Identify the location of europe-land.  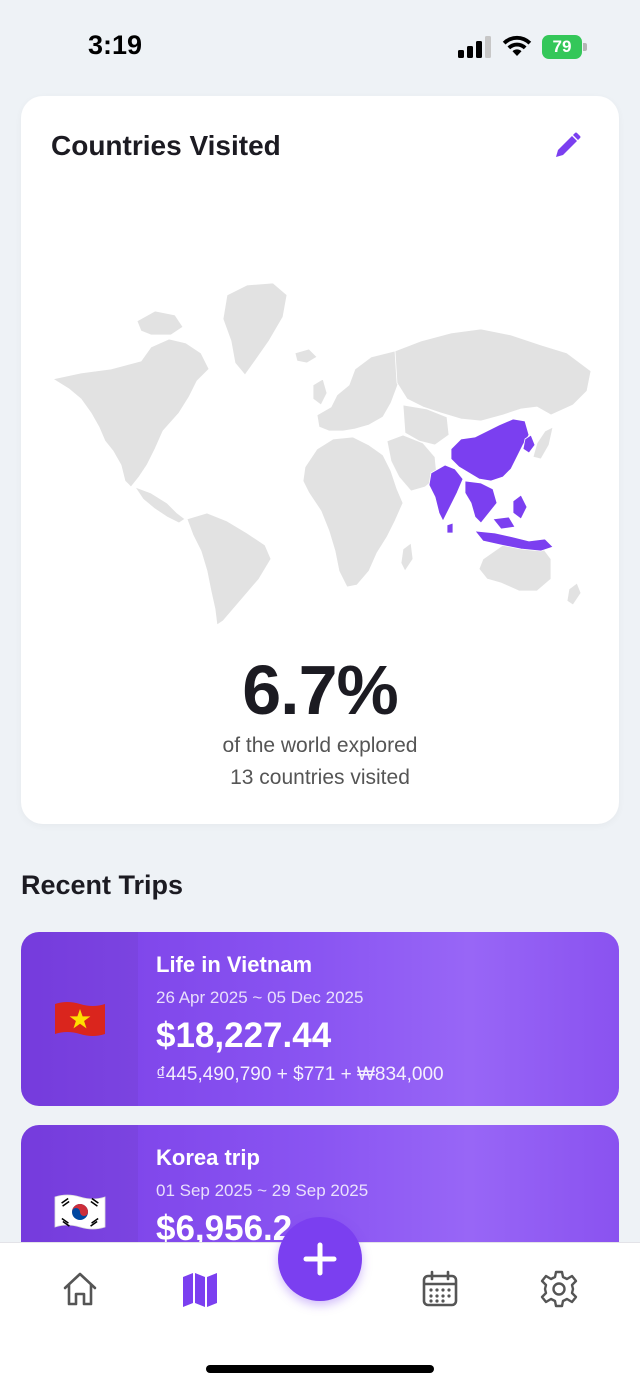
(360, 391).